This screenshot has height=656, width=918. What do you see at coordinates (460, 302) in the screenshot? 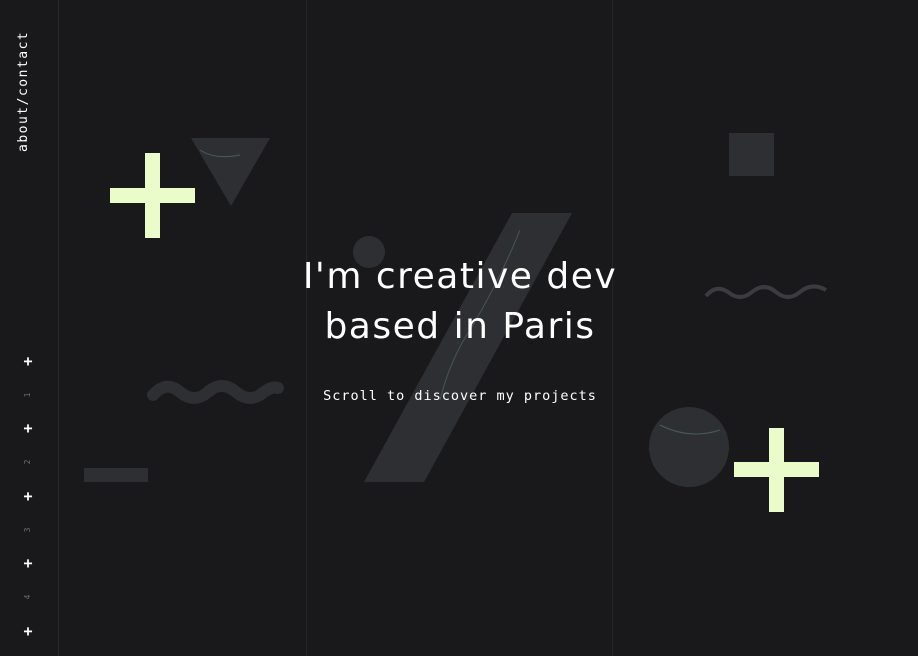
I see `hero-title: I'm creative dev based in Paris` at bounding box center [460, 302].